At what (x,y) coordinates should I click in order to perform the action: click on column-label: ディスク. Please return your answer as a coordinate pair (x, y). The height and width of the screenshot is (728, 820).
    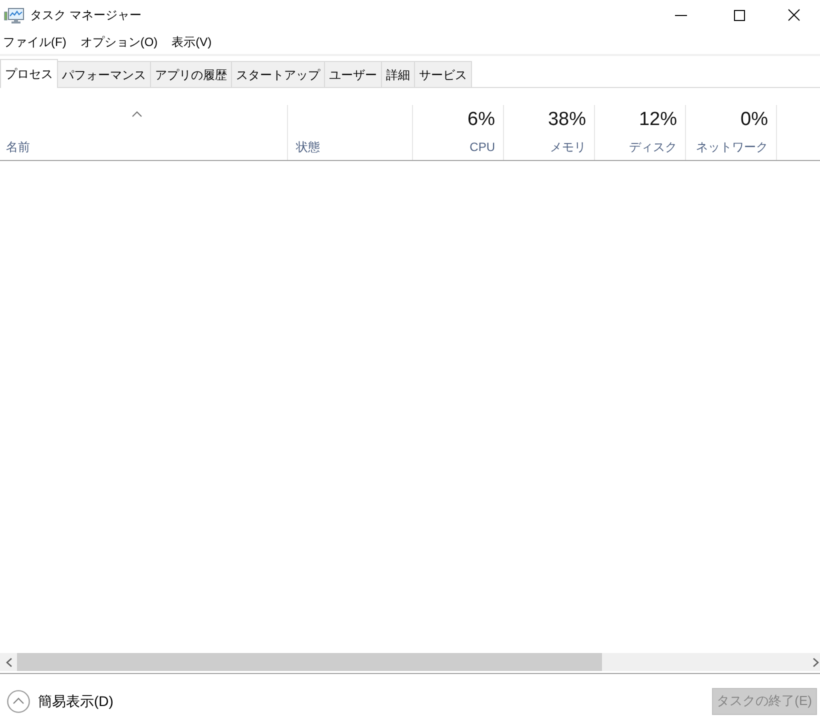
    Looking at the image, I should click on (653, 147).